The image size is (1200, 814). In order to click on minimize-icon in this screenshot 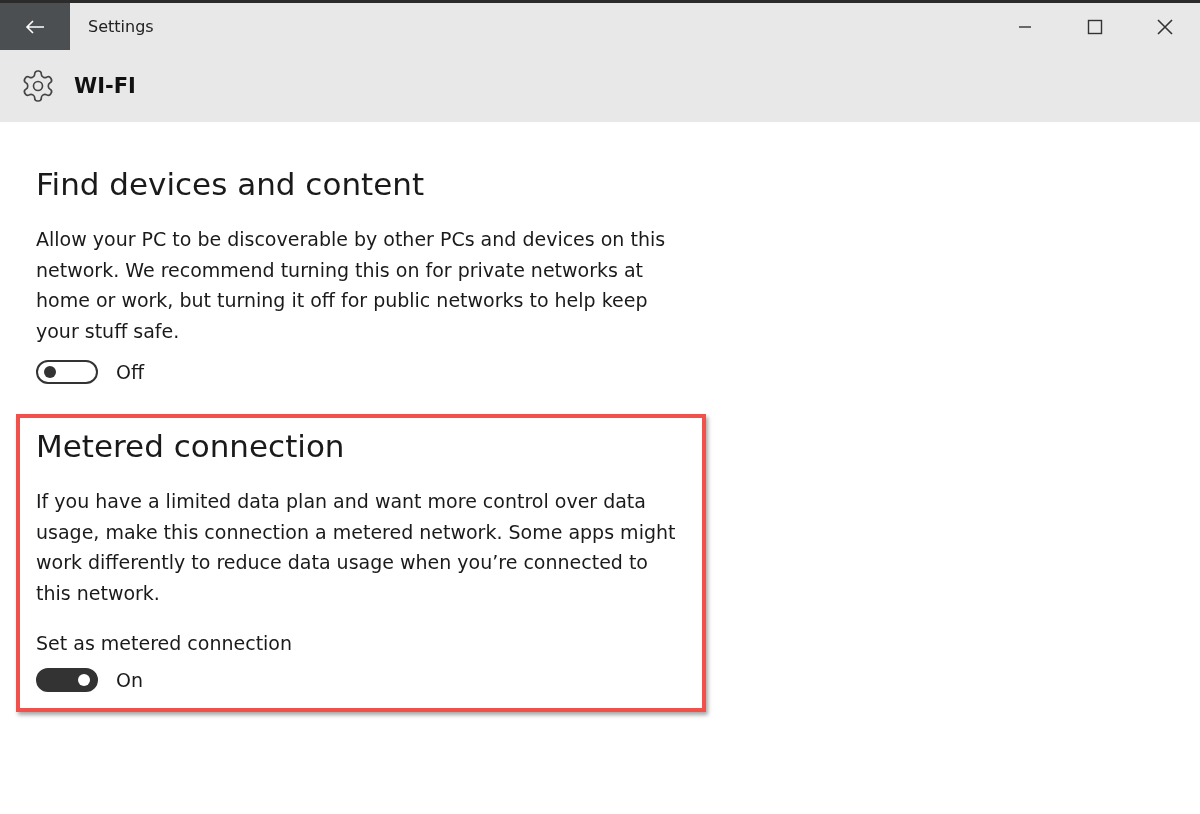, I will do `click(1025, 26)`.